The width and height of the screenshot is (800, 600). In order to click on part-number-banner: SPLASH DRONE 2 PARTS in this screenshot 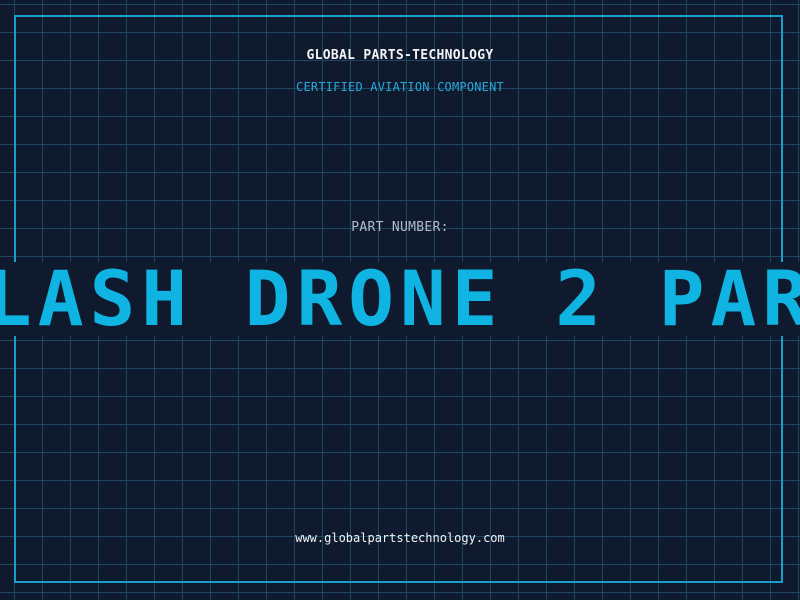, I will do `click(400, 299)`.